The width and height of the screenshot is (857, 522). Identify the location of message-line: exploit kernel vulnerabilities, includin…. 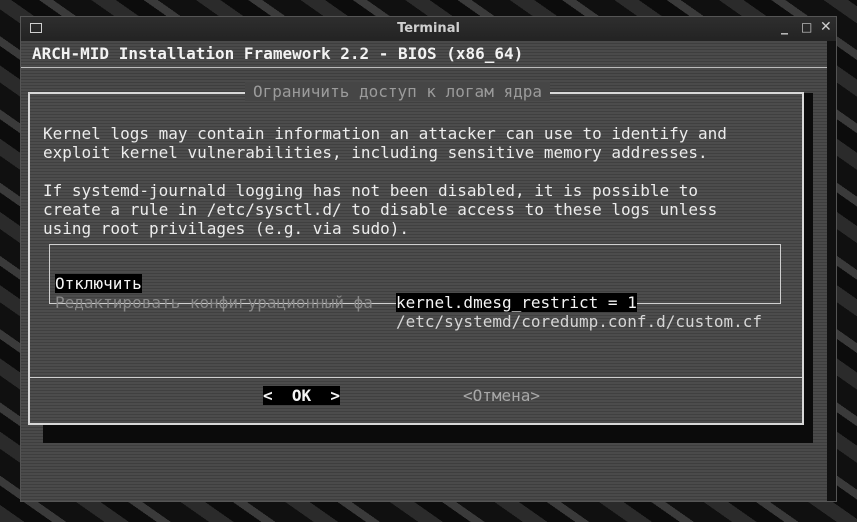
(375, 152).